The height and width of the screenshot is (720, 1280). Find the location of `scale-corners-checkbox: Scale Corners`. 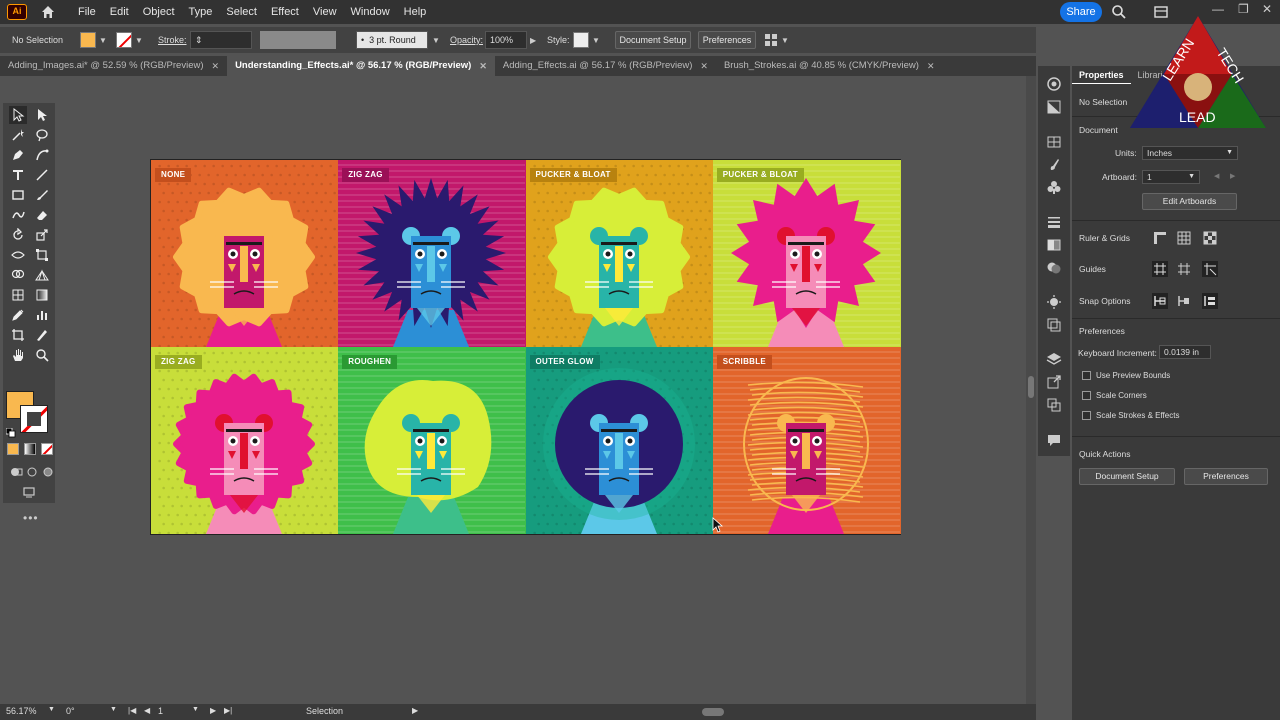

scale-corners-checkbox: Scale Corners is located at coordinates (1114, 395).